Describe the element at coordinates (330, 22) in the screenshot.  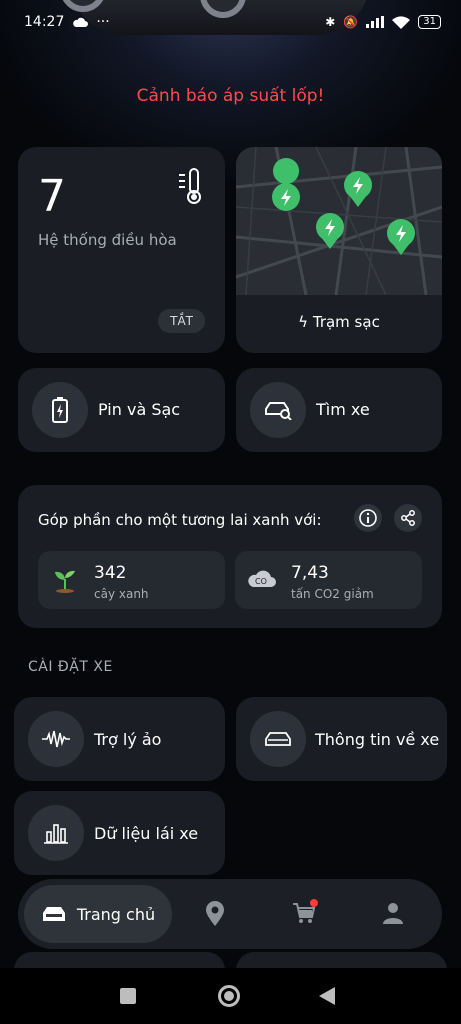
I see `bluetooth-icon: ✱` at that location.